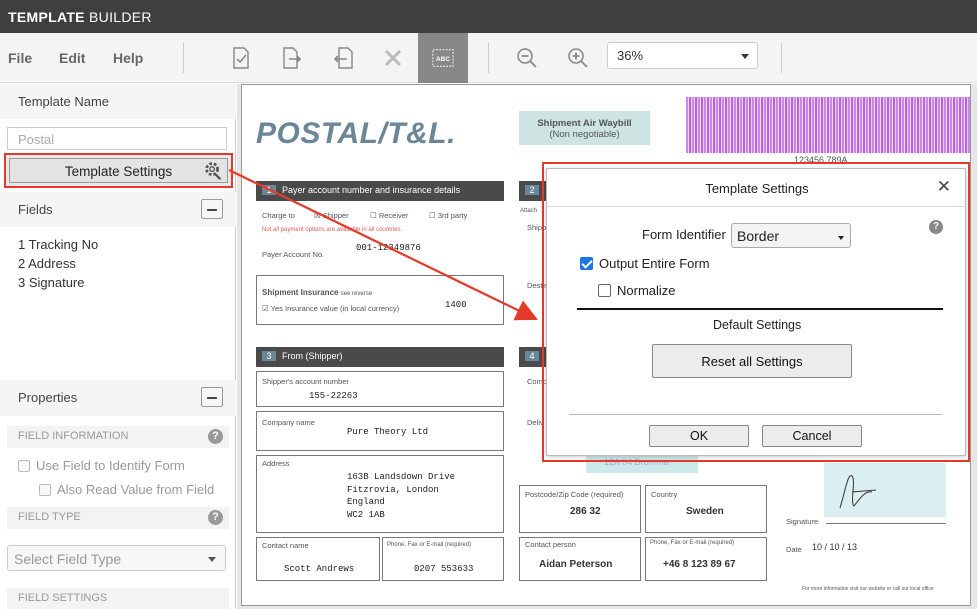 The image size is (977, 609). Describe the element at coordinates (47, 263) in the screenshot. I see `field-item: 2 Address` at that location.